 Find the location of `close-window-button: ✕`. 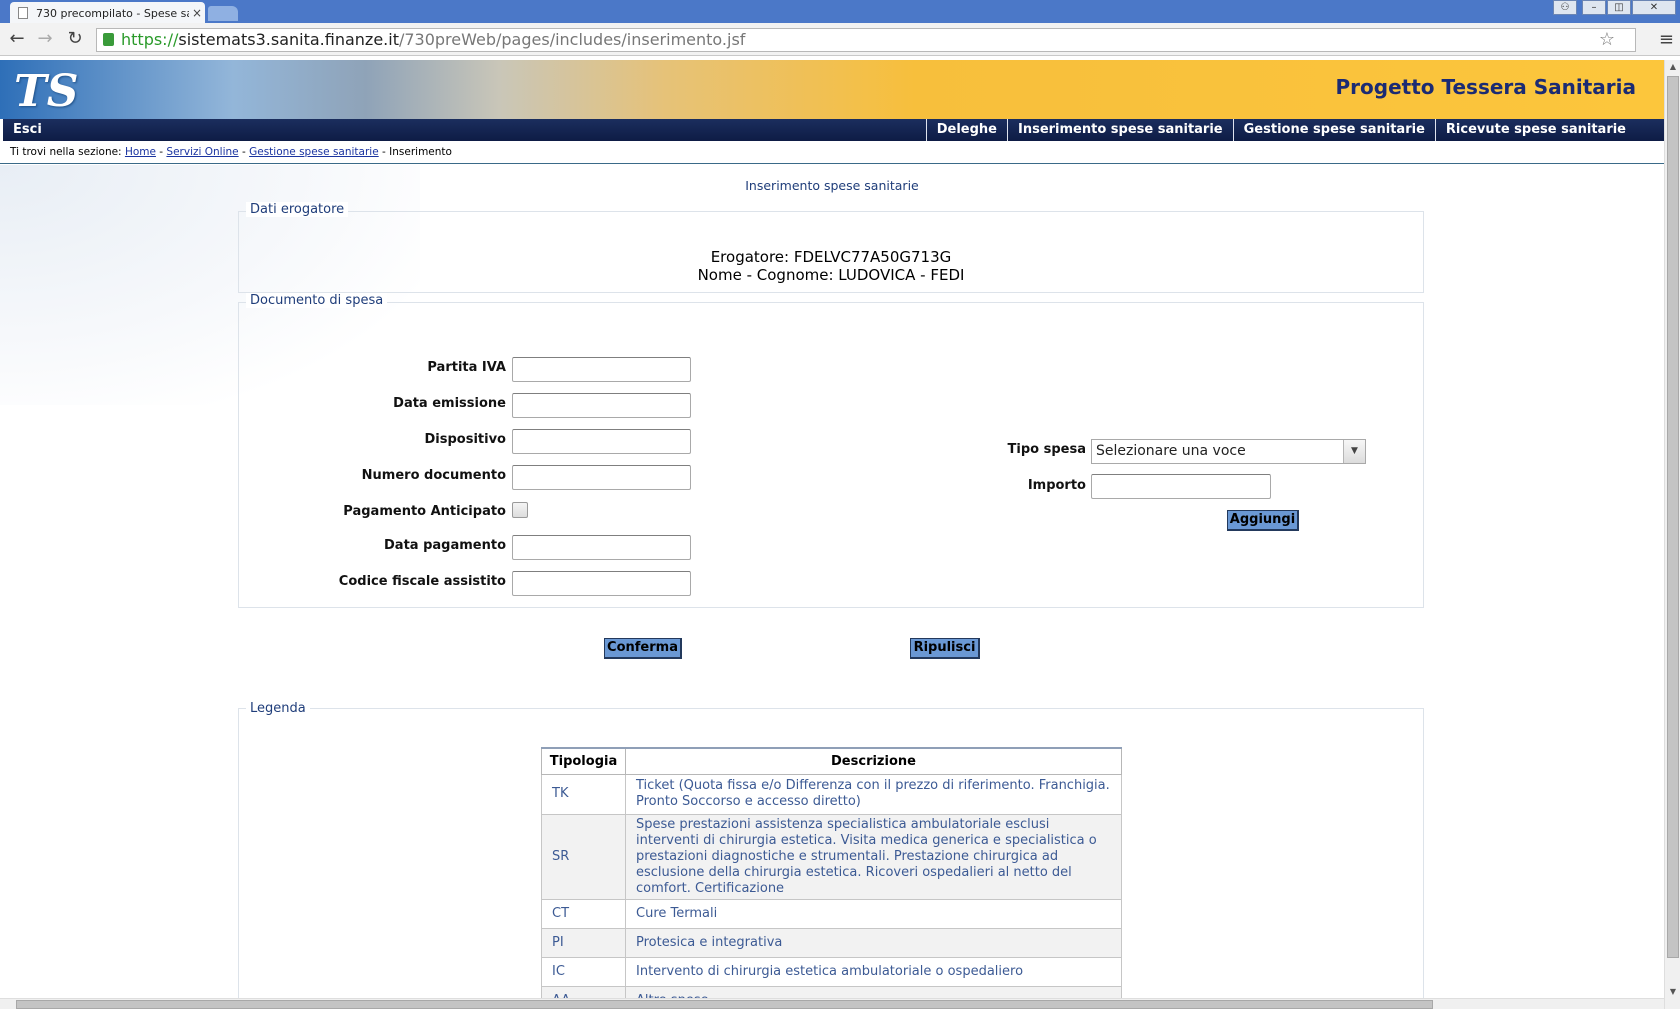

close-window-button: ✕ is located at coordinates (1654, 7).